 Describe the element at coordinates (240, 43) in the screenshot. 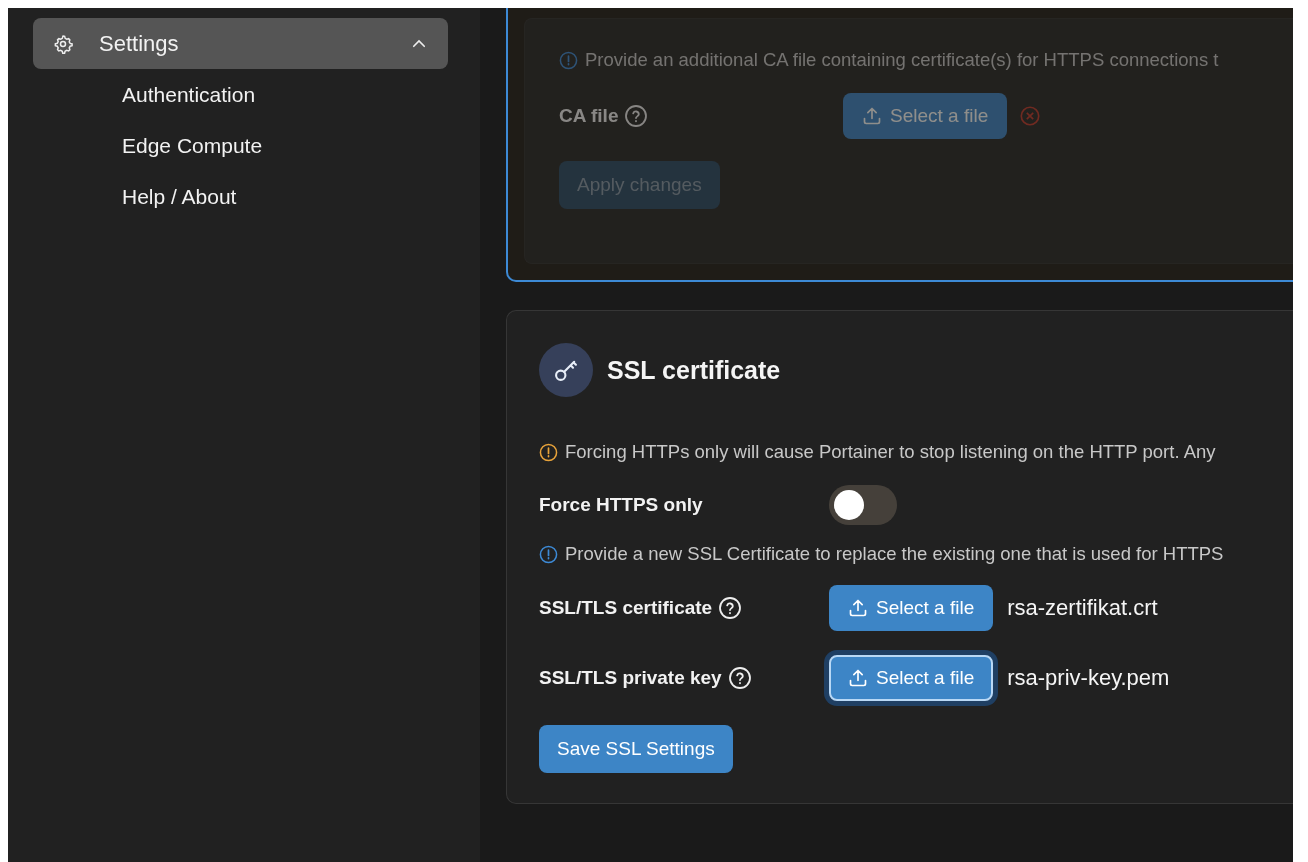

I see `settings-menu-item: Settings` at that location.